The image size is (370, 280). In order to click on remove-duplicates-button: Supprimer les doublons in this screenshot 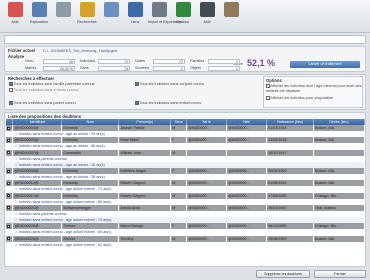, I will do `click(283, 274)`.